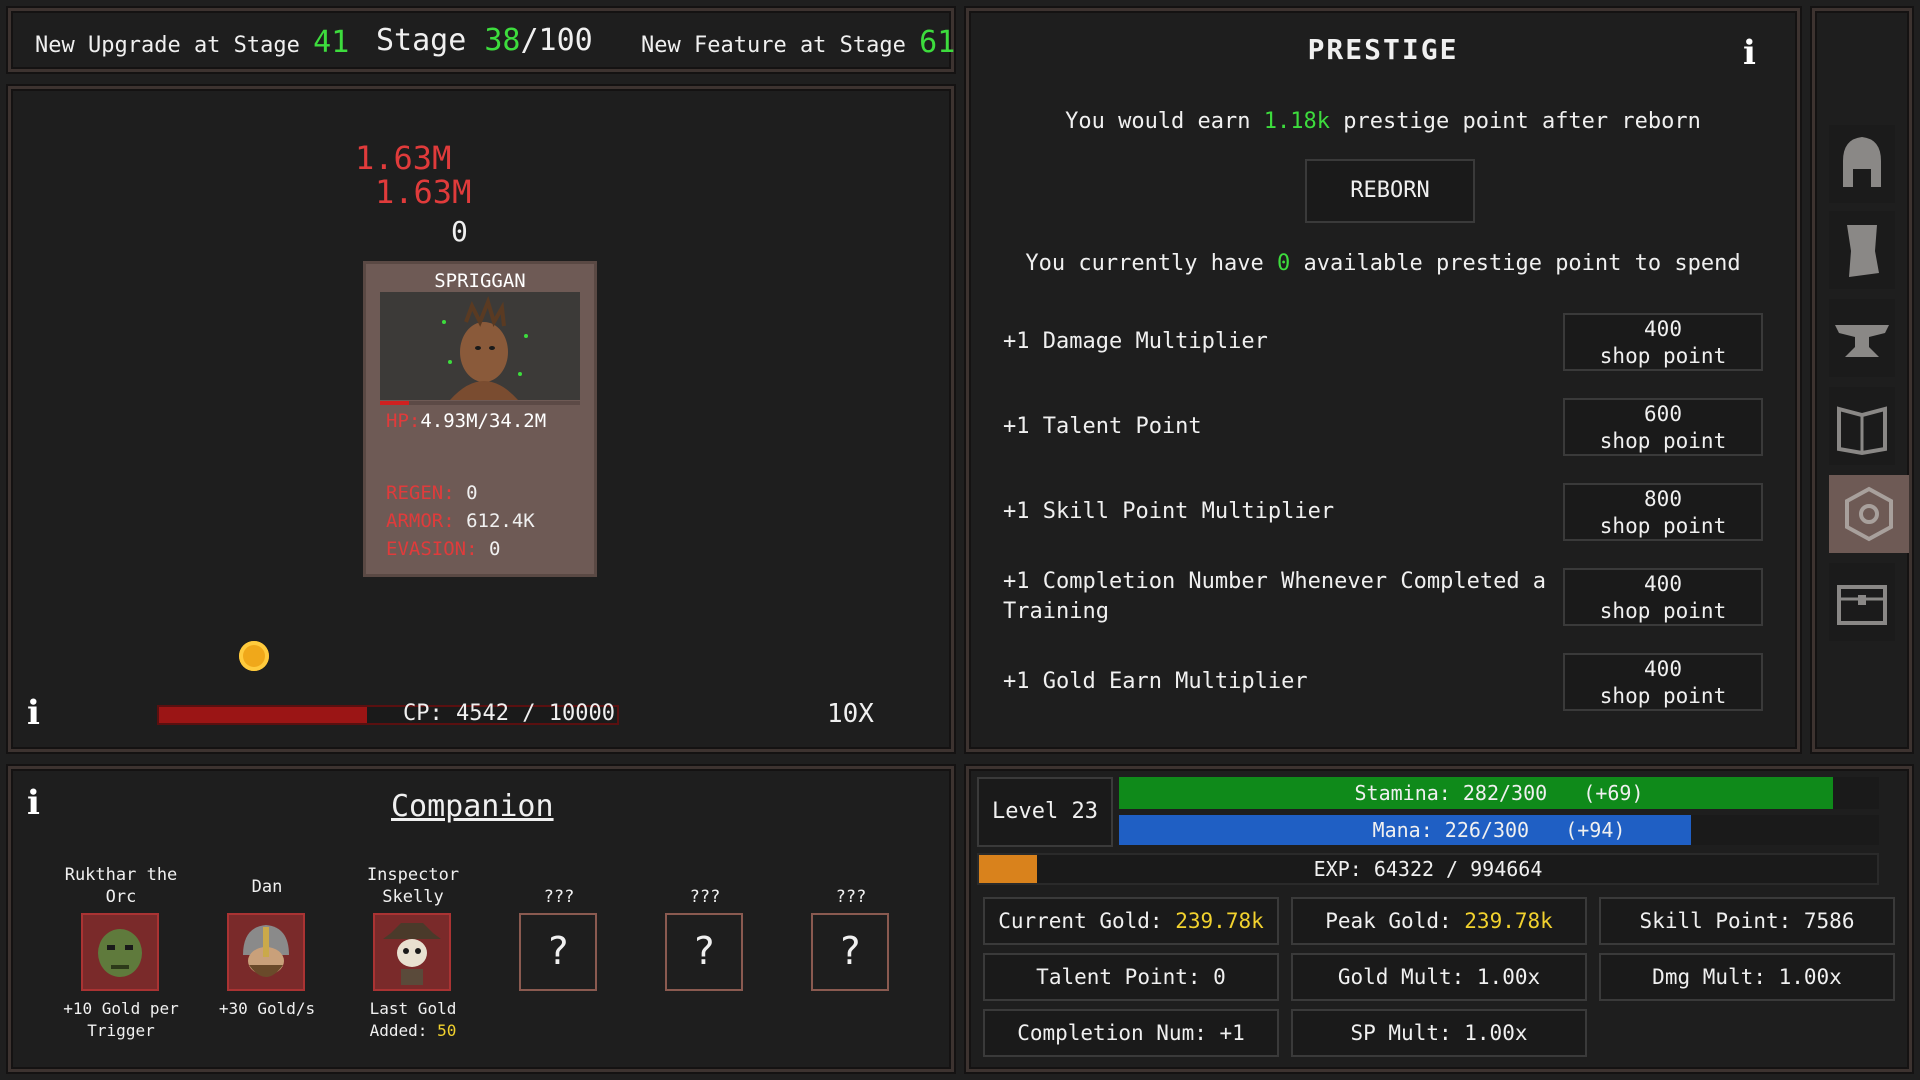 The image size is (1920, 1080). I want to click on upgrade-label: New Upgrade at Stage, so click(167, 45).